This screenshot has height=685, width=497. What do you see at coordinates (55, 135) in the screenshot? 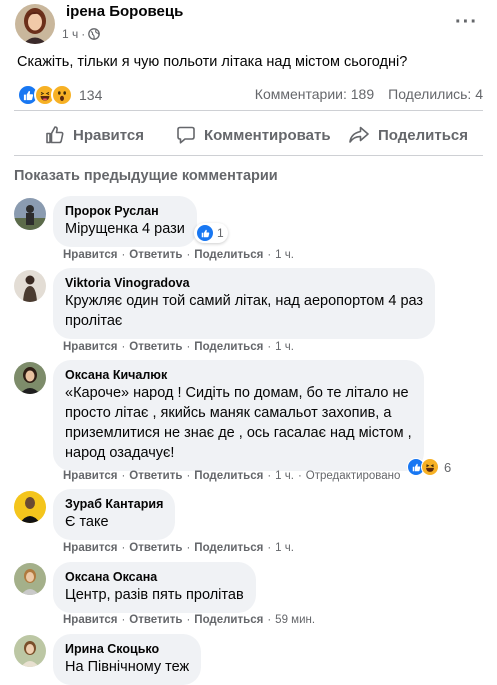
I see `thumbs-up-icon` at bounding box center [55, 135].